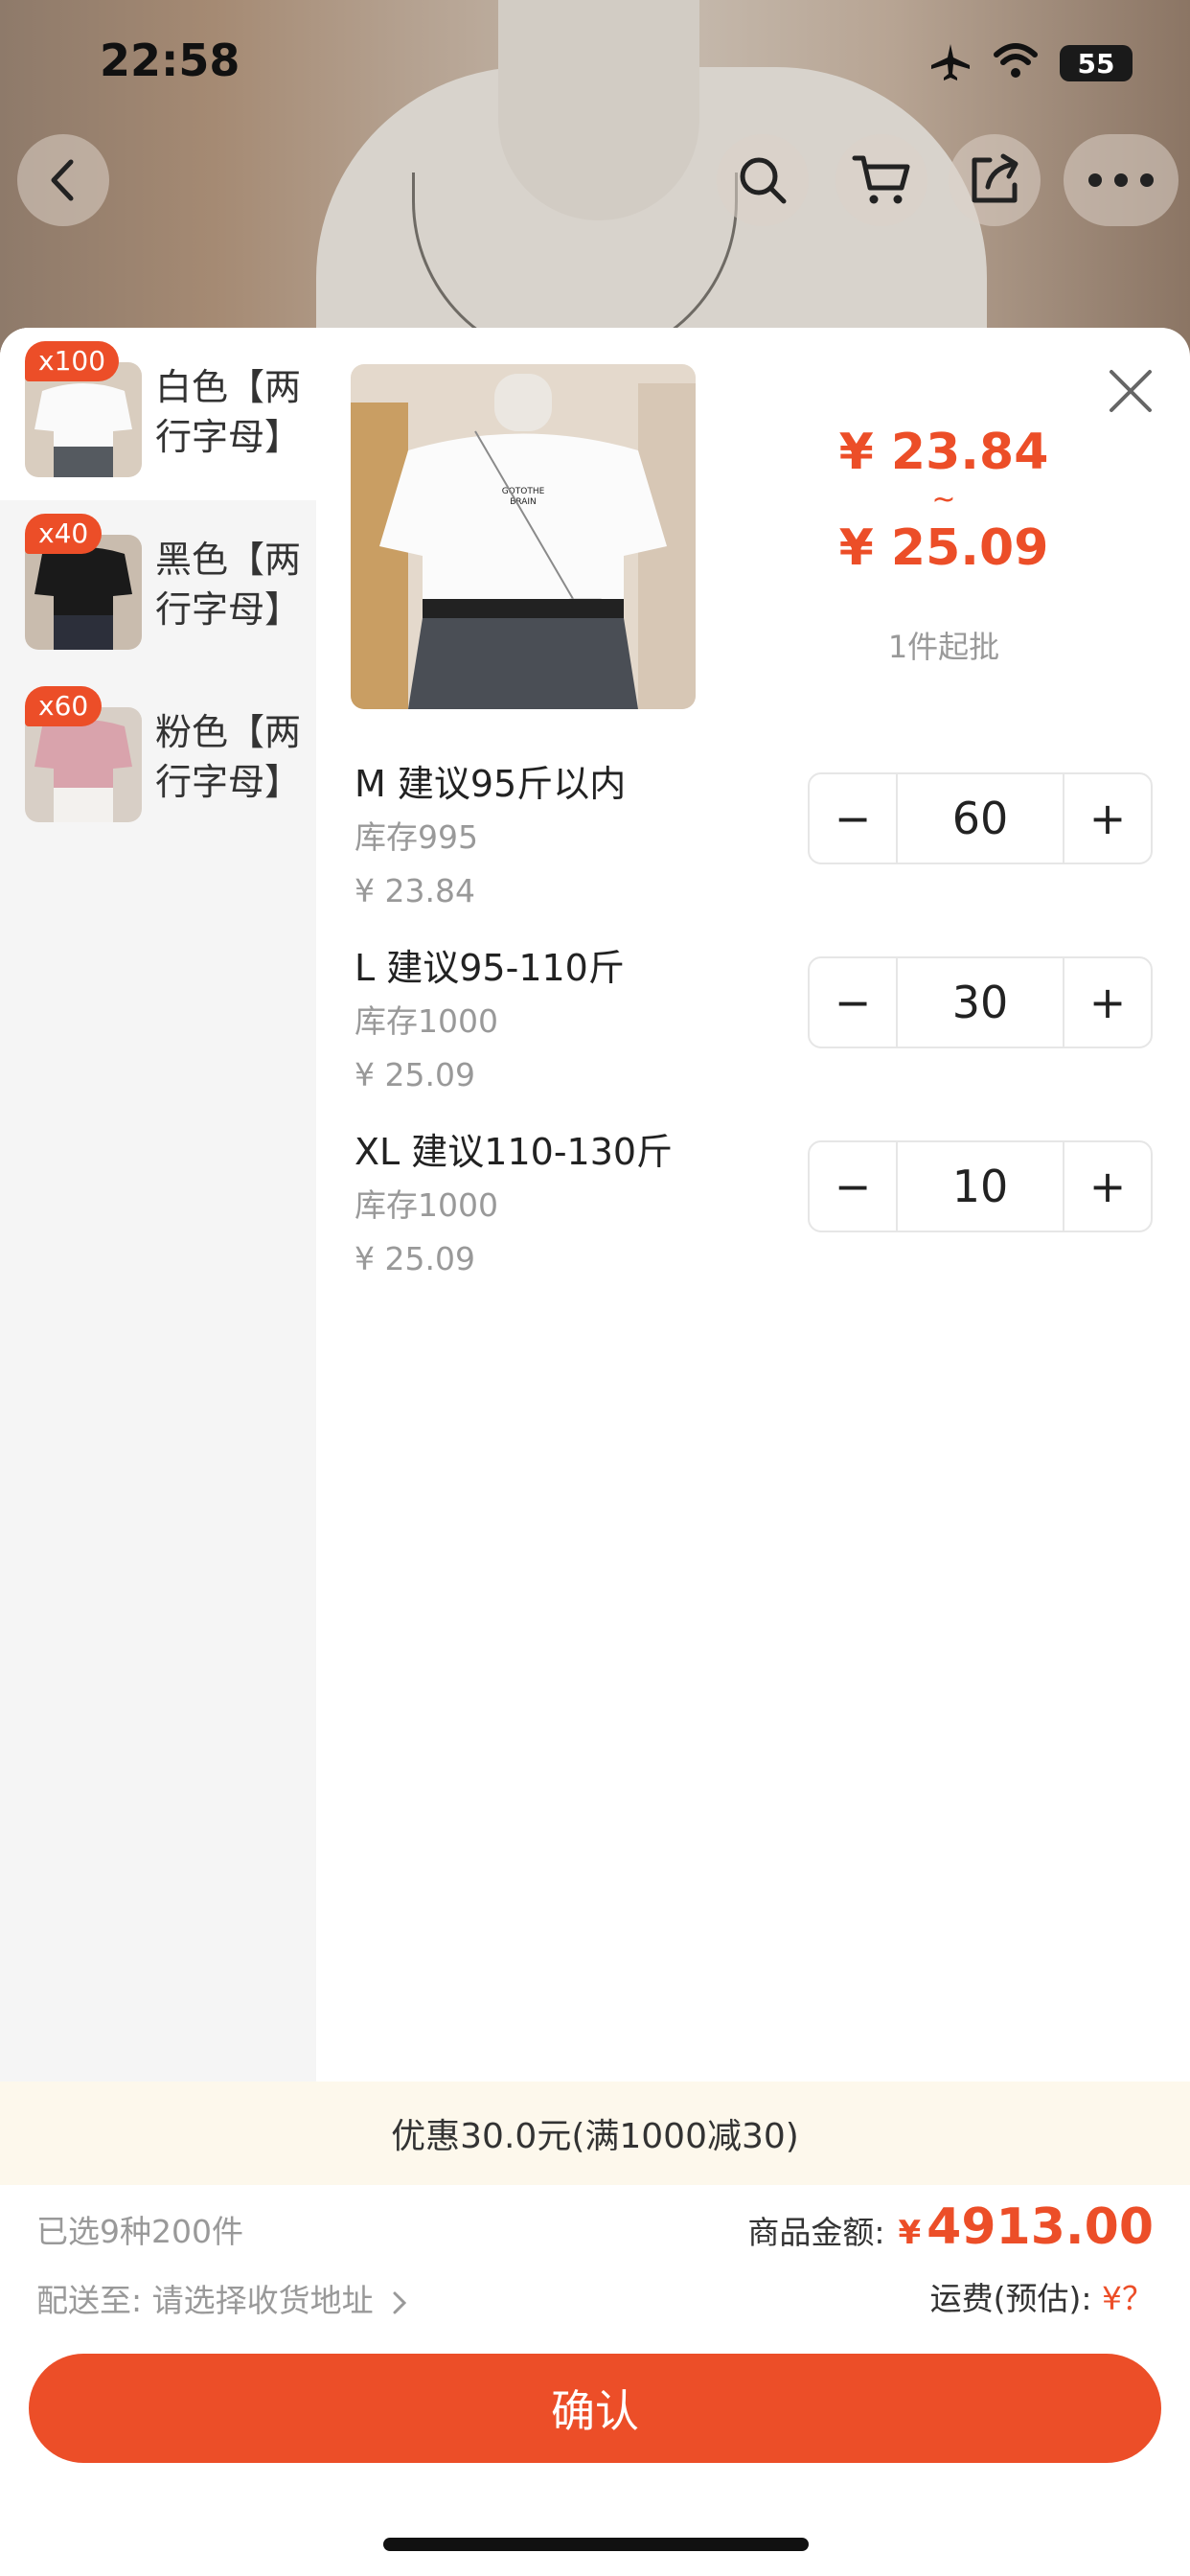  What do you see at coordinates (951, 2258) in the screenshot?
I see `order-summary-right: 商品金额: ¥4913.00 运费(预估): ¥？` at bounding box center [951, 2258].